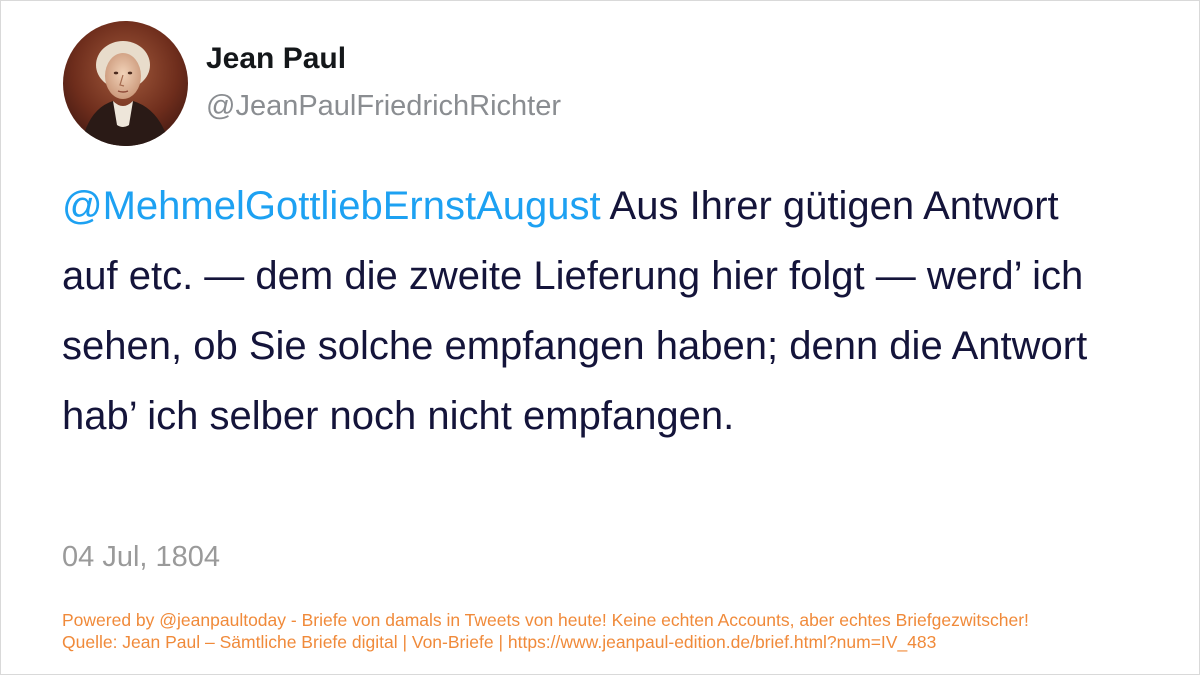  What do you see at coordinates (383, 106) in the screenshot?
I see `author-handle: @JeanPaulFriedrichRichter` at bounding box center [383, 106].